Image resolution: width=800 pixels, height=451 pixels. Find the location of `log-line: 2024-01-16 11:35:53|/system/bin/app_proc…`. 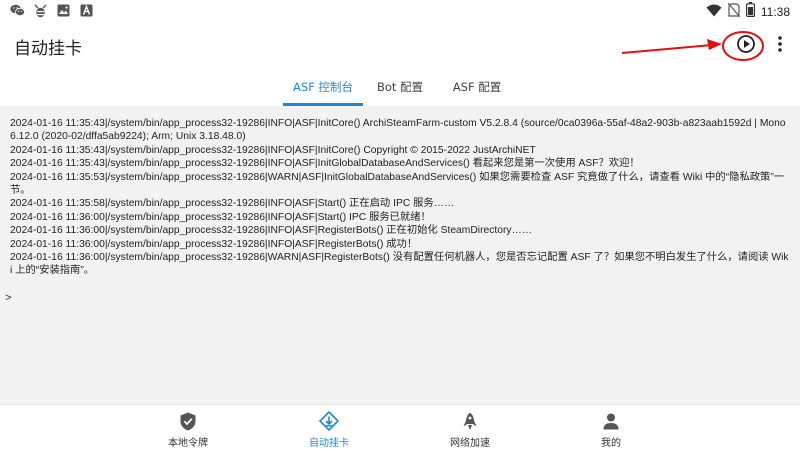

log-line: 2024-01-16 11:35:53|/system/bin/app_proc… is located at coordinates (397, 184).